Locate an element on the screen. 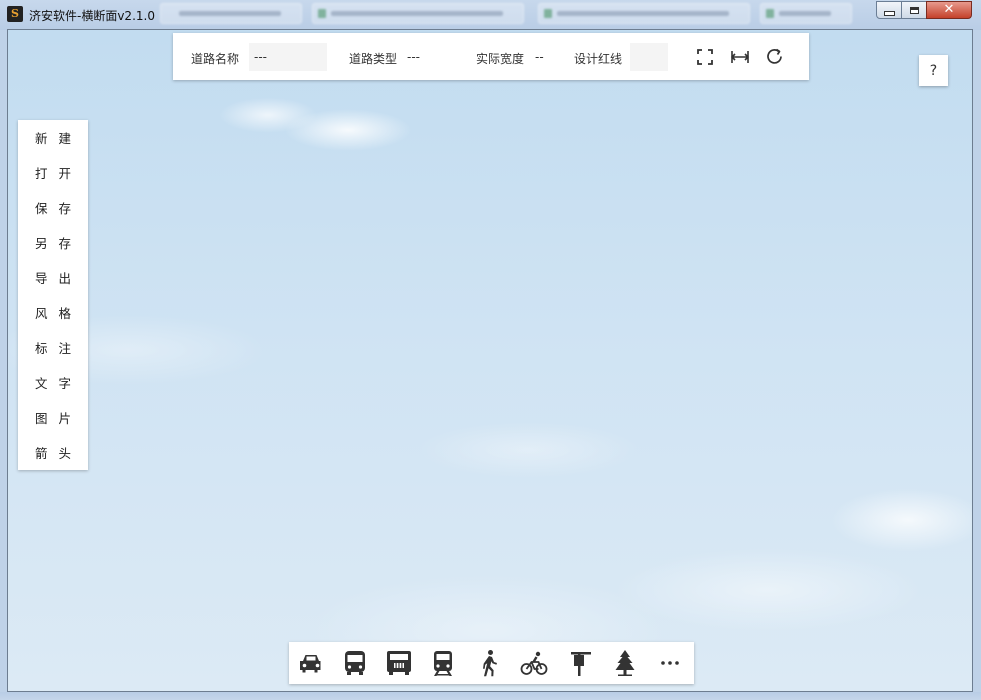 This screenshot has width=981, height=700. more-icon is located at coordinates (670, 663).